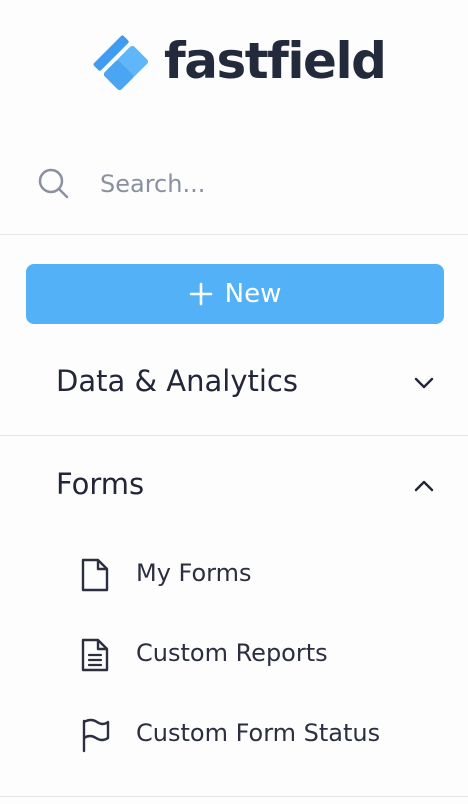 This screenshot has width=468, height=804. I want to click on search-bar, so click(234, 192).